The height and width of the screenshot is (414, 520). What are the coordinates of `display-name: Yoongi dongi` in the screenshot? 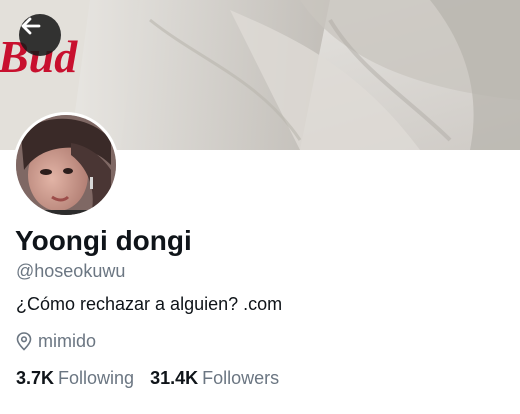 It's located at (103, 240).